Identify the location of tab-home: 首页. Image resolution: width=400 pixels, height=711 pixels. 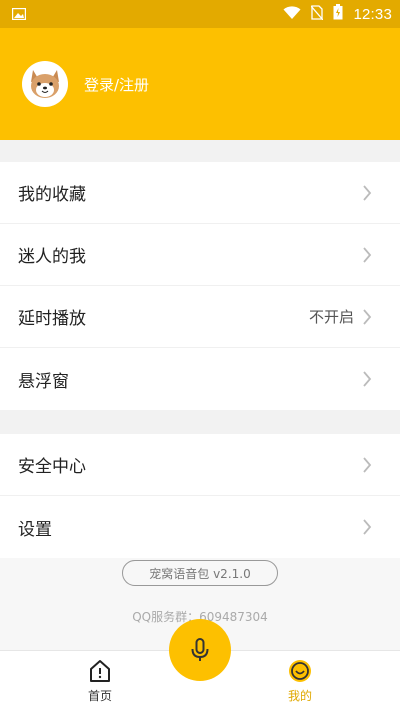
(100, 681).